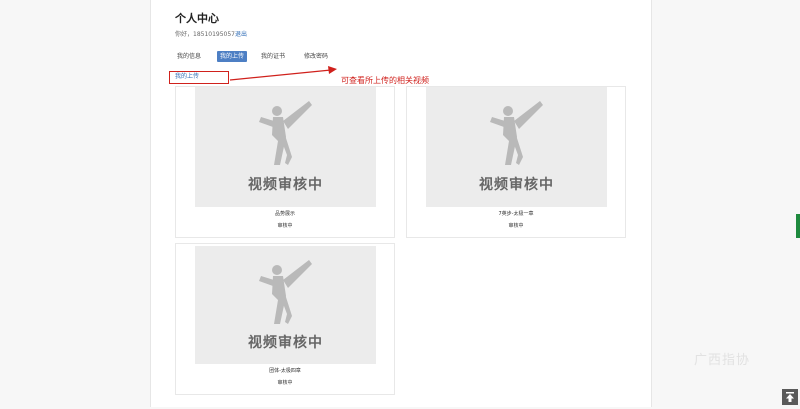  I want to click on back-to-top-button, so click(790, 397).